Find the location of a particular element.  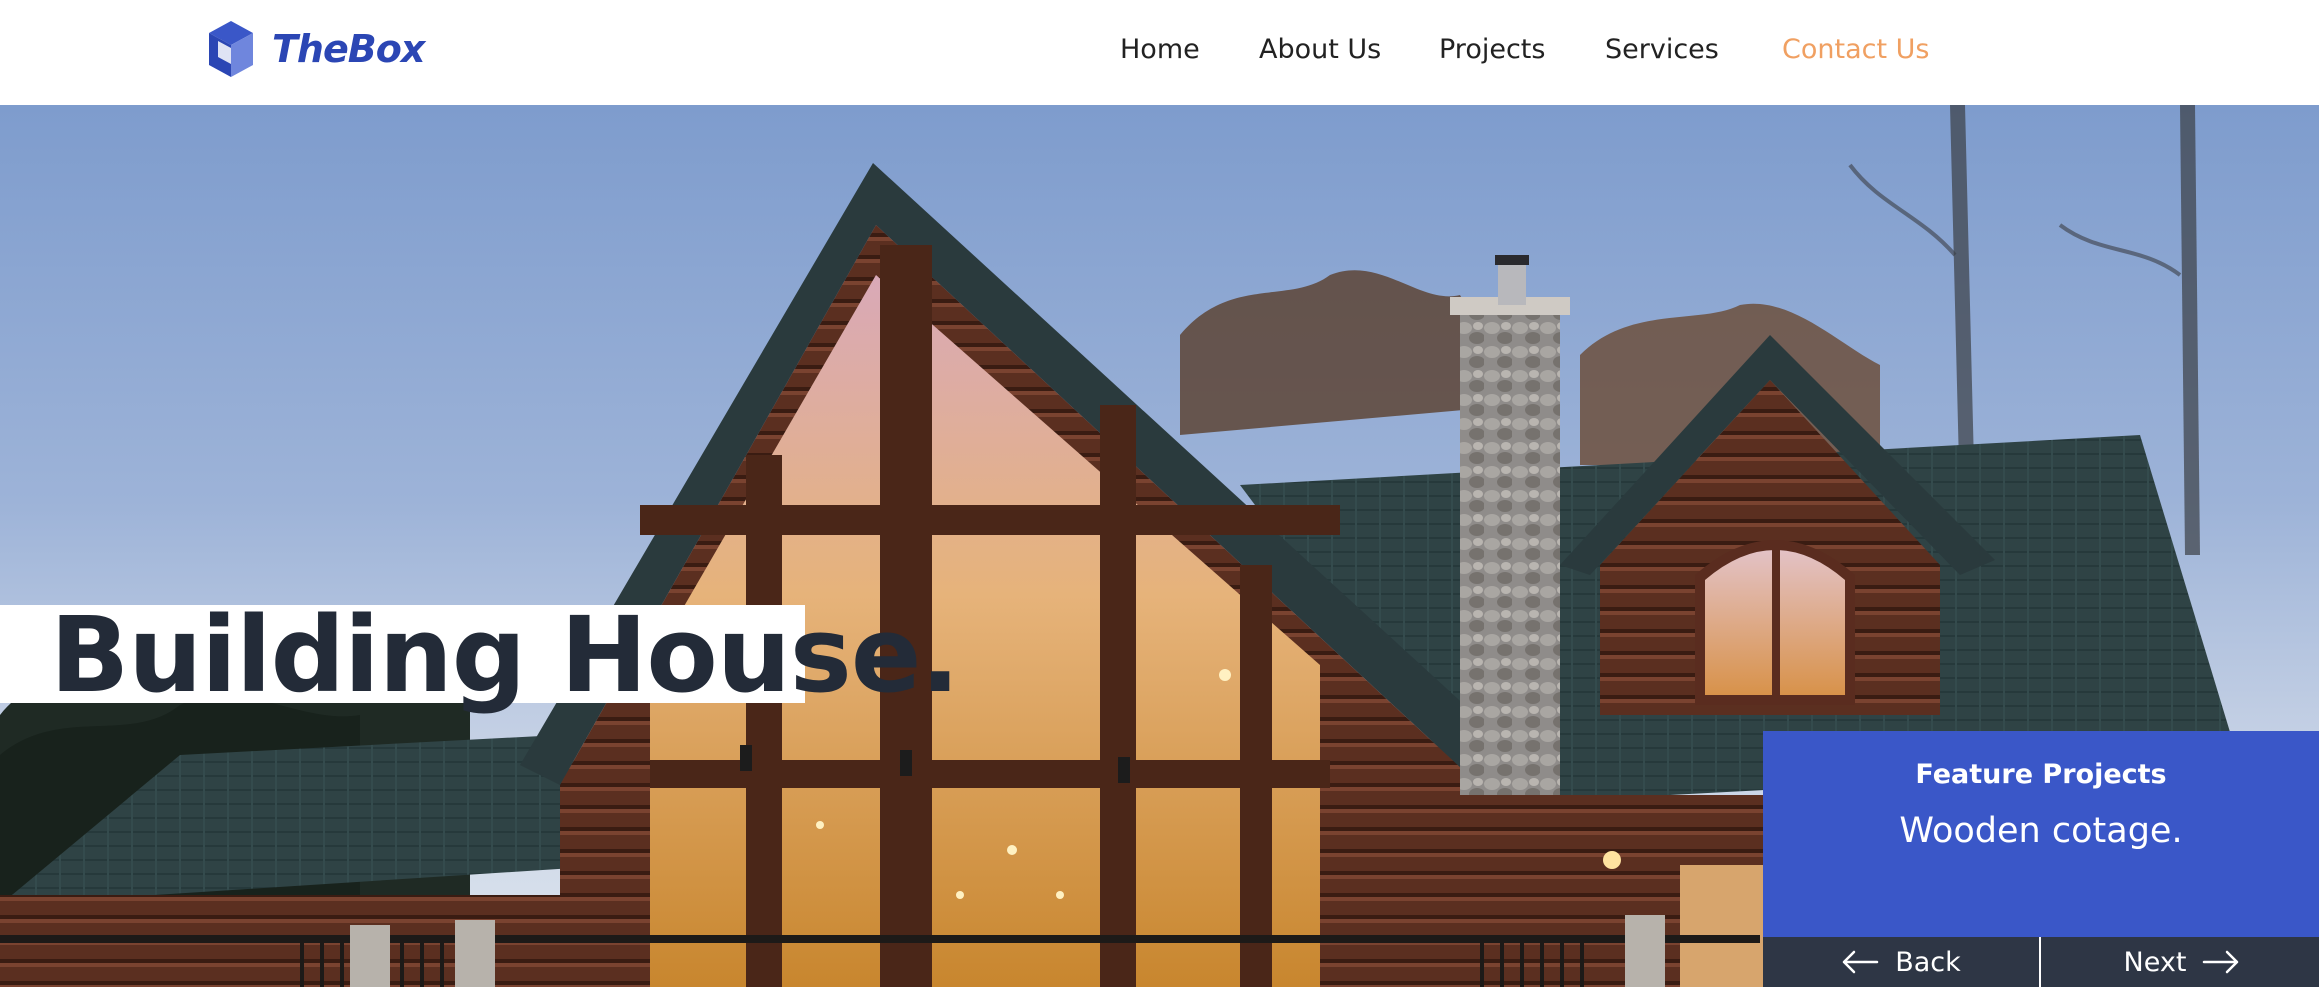

logo: TheBox is located at coordinates (315, 49).